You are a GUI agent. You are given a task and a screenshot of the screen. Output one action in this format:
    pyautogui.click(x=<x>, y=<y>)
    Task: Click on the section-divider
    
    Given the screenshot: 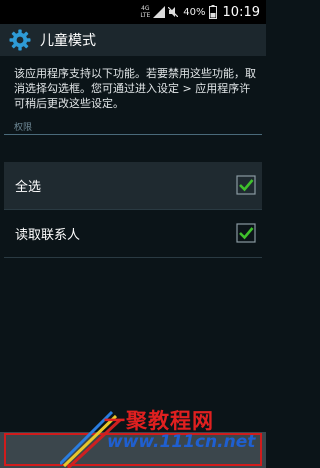 What is the action you would take?
    pyautogui.click(x=133, y=134)
    